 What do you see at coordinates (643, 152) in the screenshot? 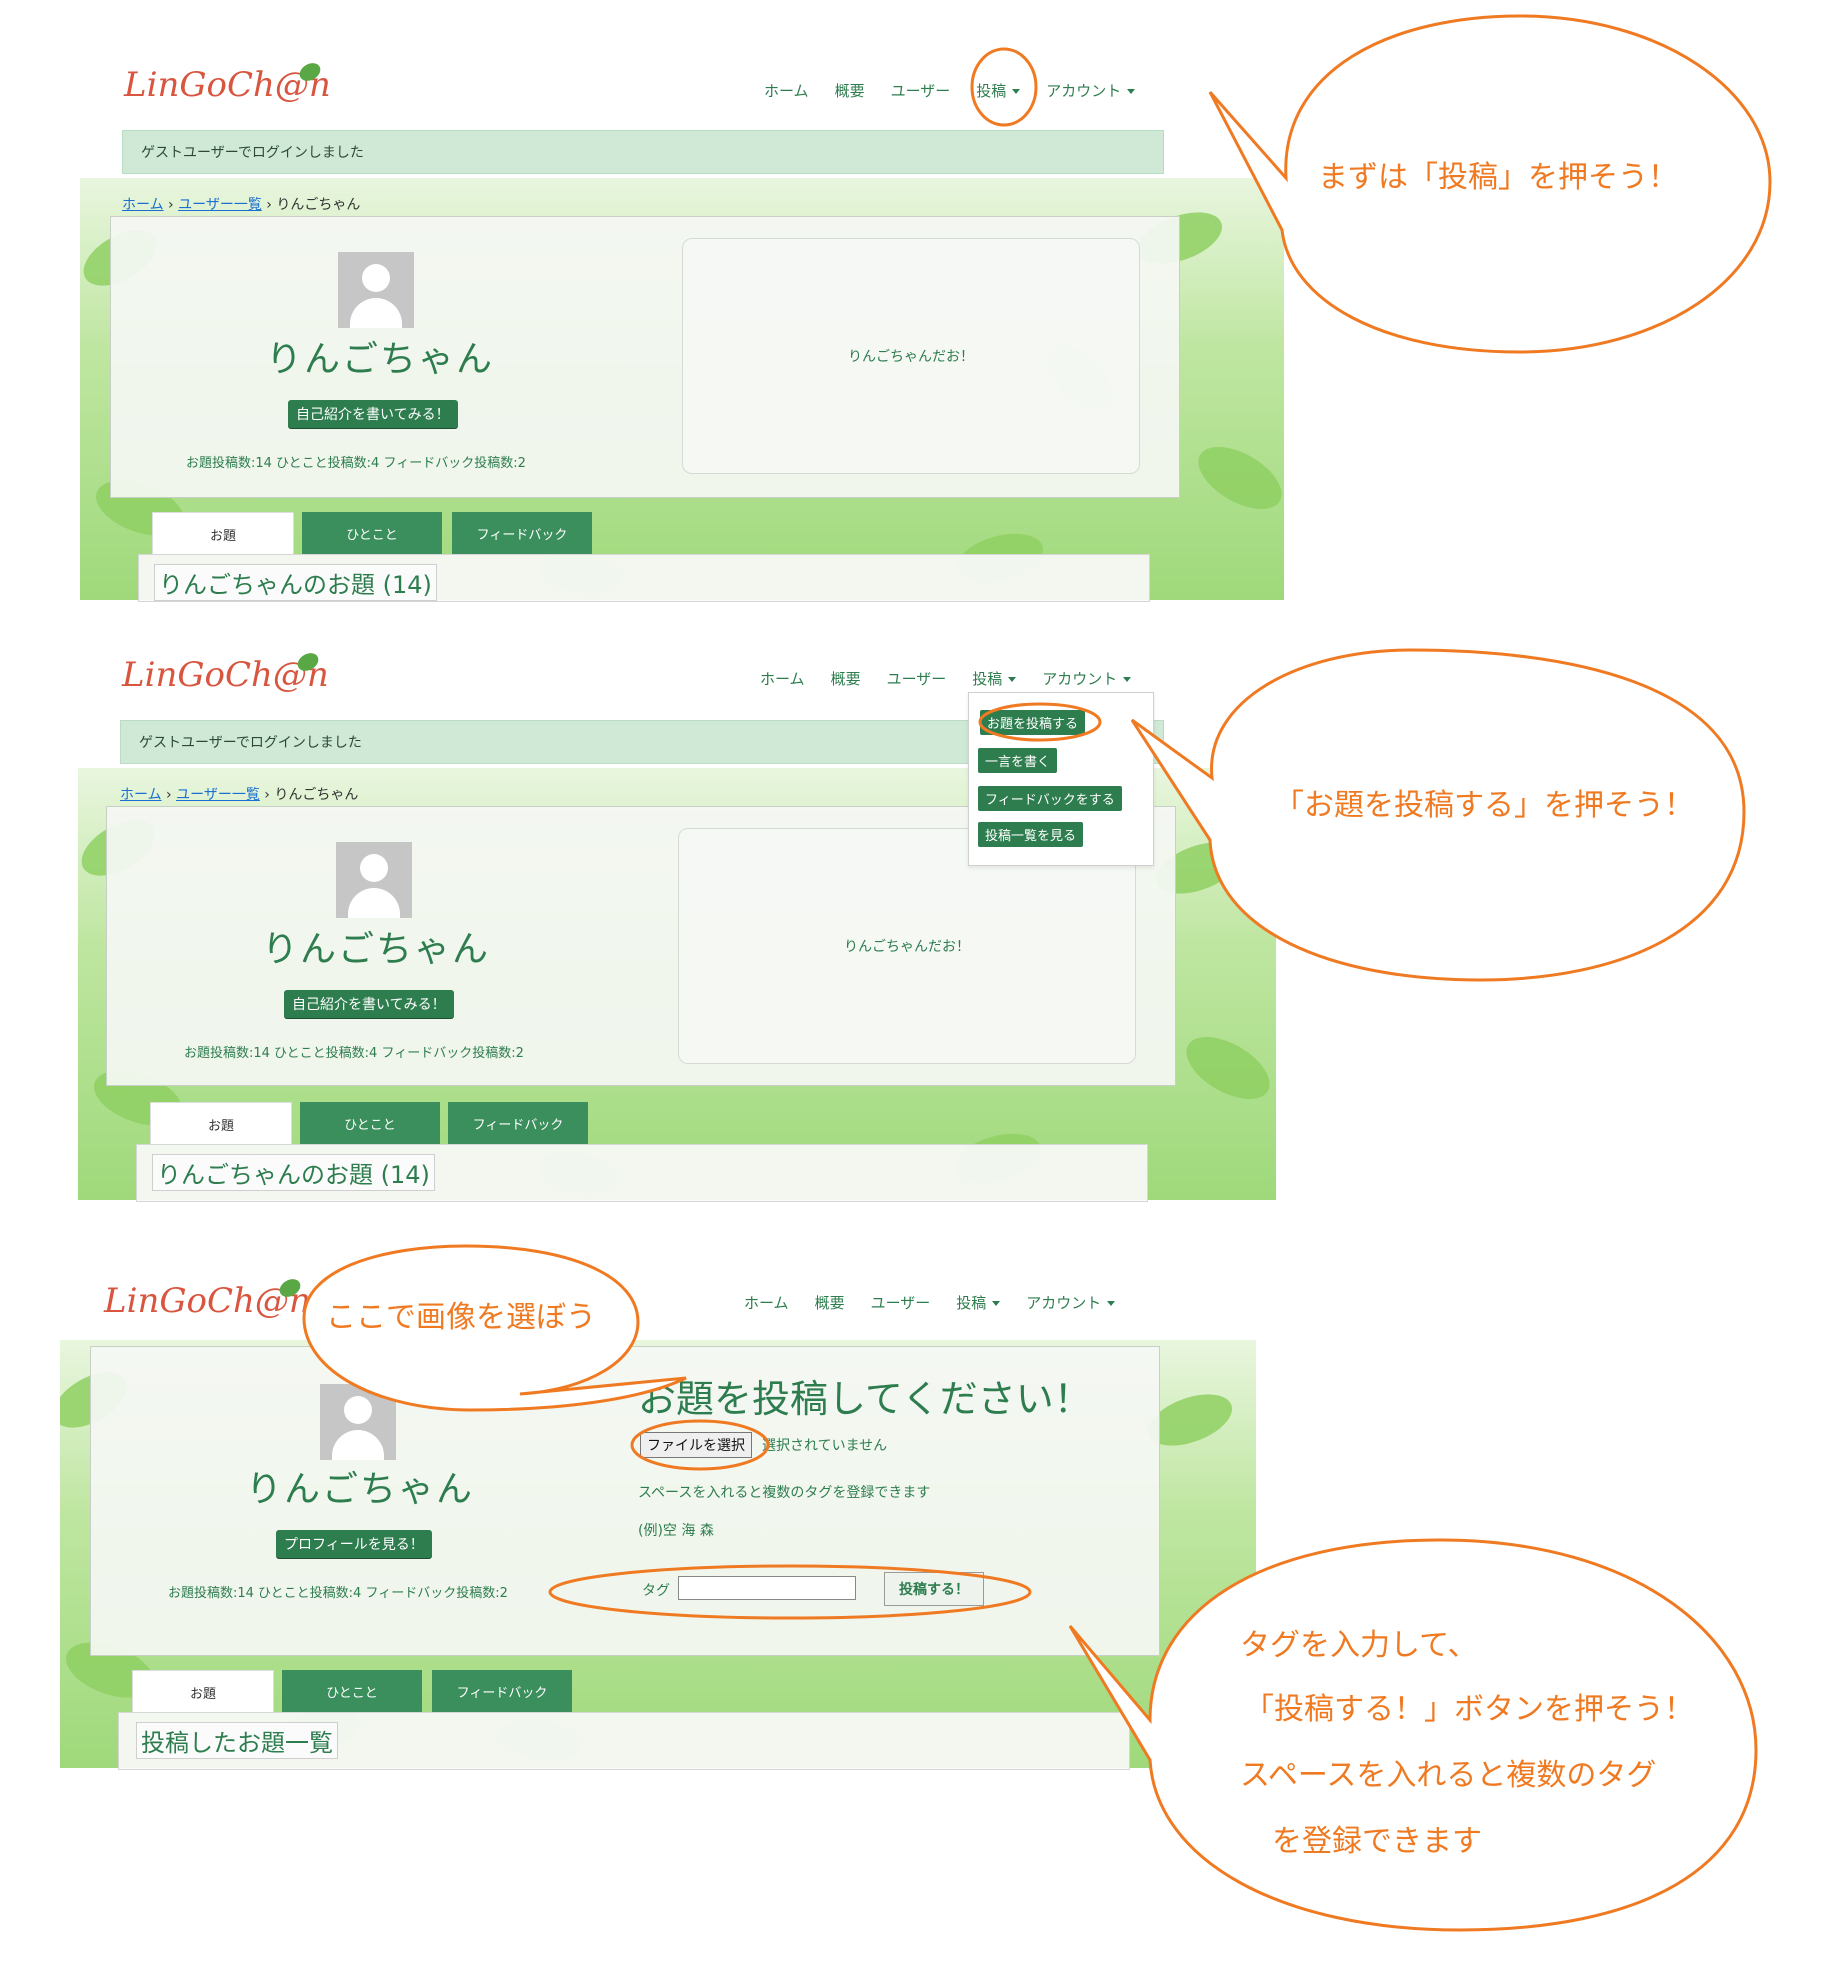
I see `login-flash: ゲストユーザーでログインしました` at bounding box center [643, 152].